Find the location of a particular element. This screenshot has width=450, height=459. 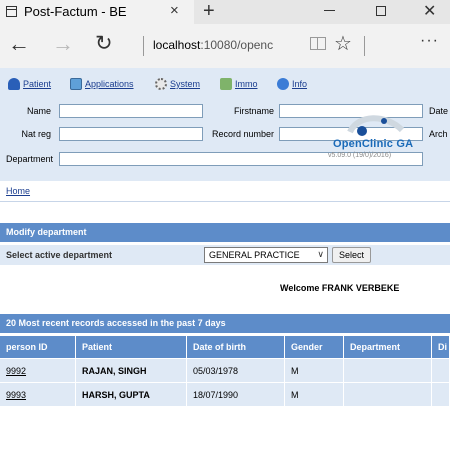

chevron-down-icon: ∨ is located at coordinates (320, 254).